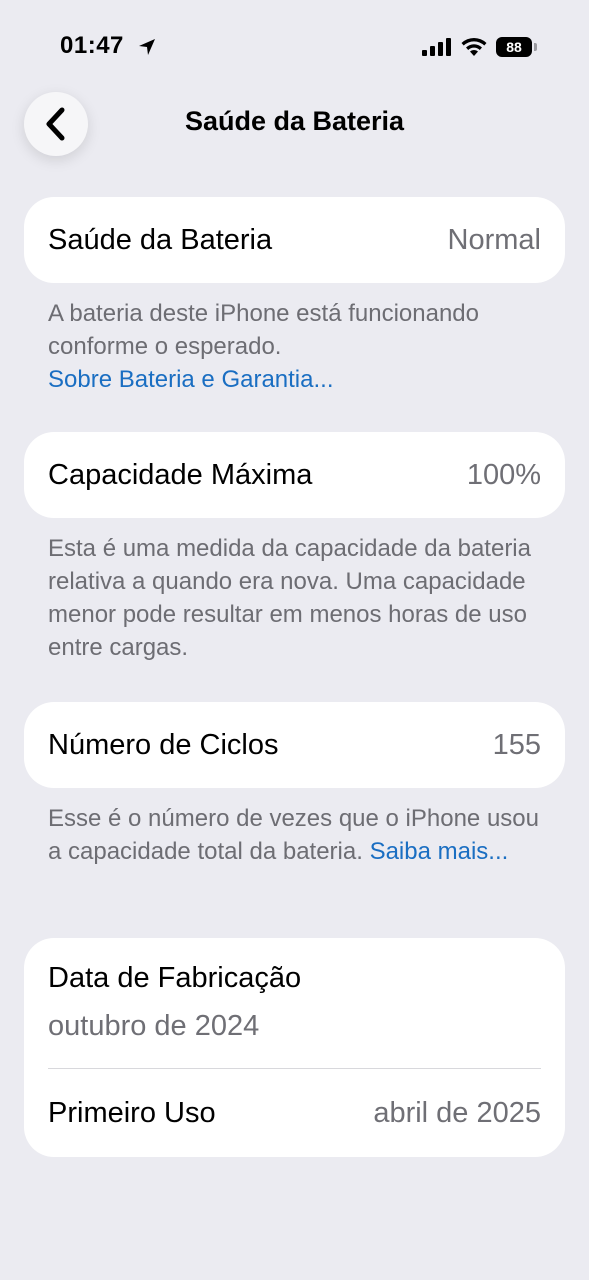  Describe the element at coordinates (457, 1112) in the screenshot. I see `first-use-value: abril de 2025` at that location.